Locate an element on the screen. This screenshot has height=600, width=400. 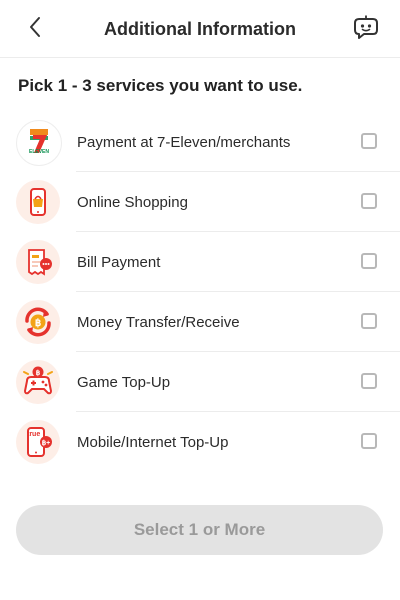
app-header: Additional Information is located at coordinates (200, 29).